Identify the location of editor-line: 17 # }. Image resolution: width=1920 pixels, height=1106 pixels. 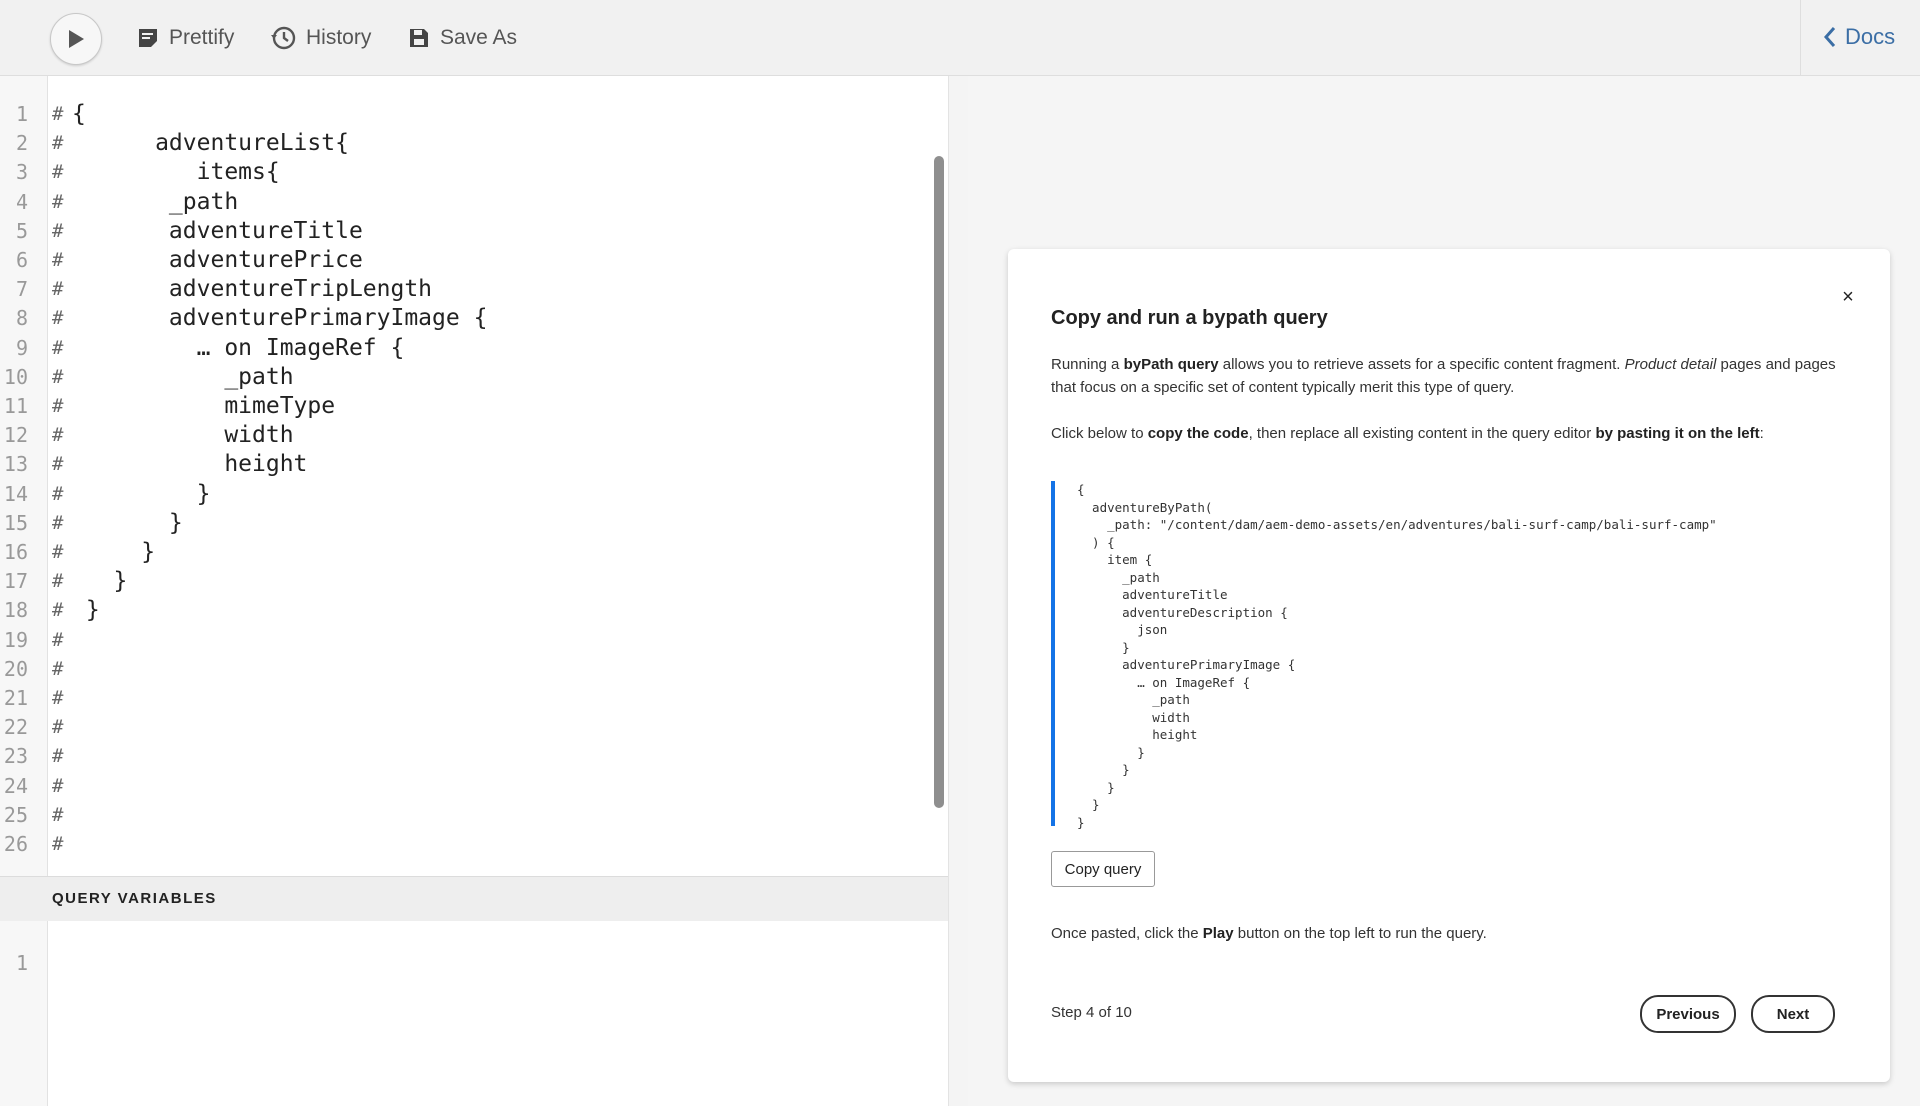
(474, 581).